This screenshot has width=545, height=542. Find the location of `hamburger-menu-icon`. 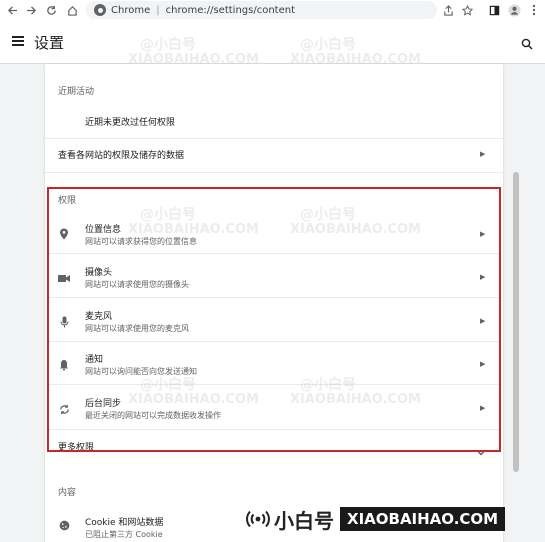

hamburger-menu-icon is located at coordinates (18, 41).